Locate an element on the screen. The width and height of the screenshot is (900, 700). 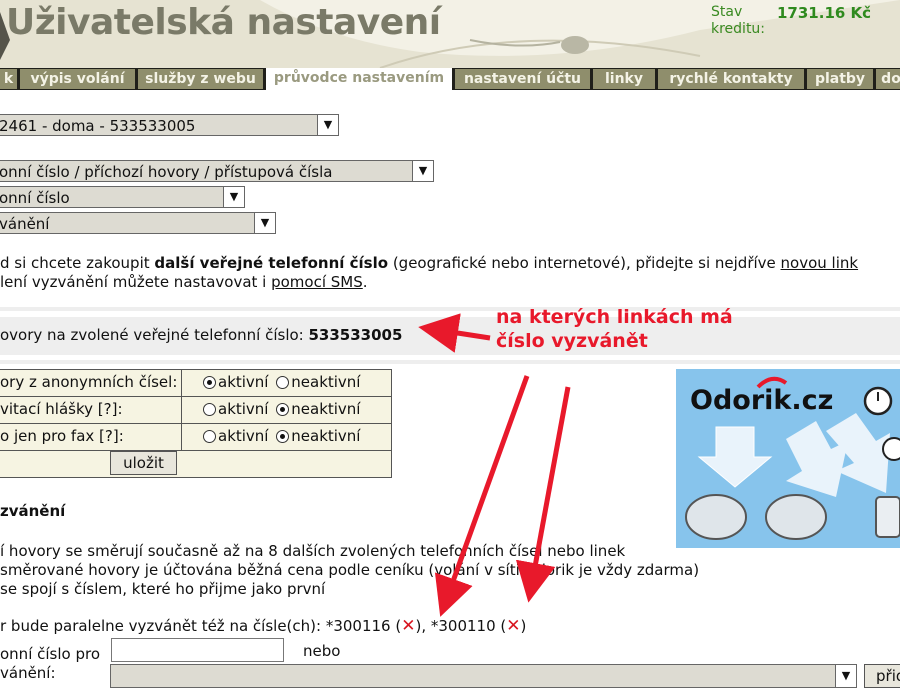
line-select: 2461 - doma - 533533005 ▼ is located at coordinates (169, 125).